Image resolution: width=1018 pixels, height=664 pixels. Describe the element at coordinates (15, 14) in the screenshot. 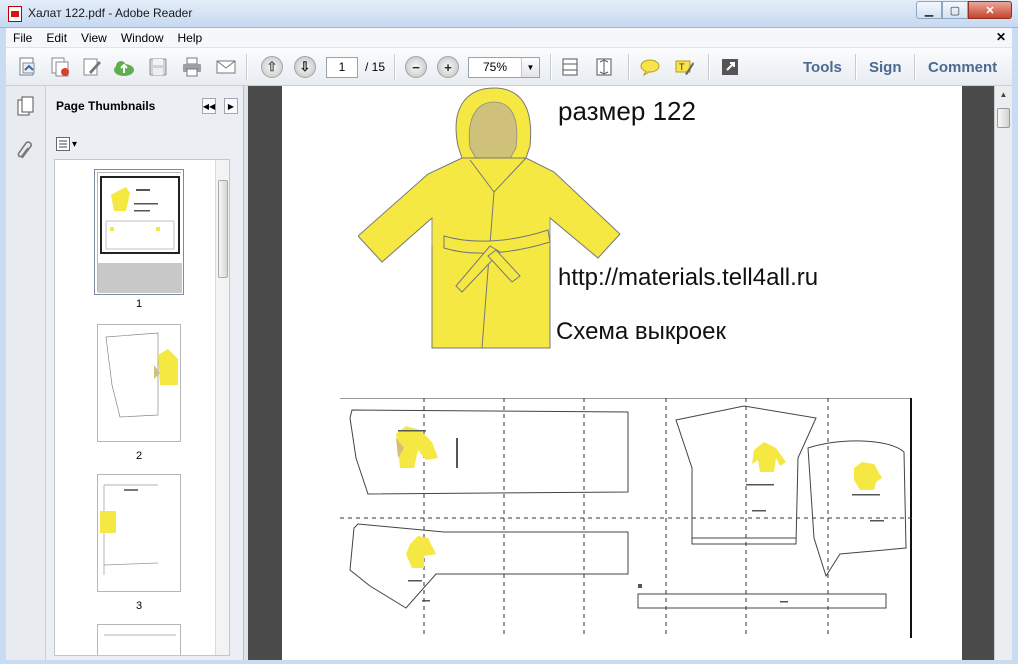

I see `pdf-file-icon` at that location.